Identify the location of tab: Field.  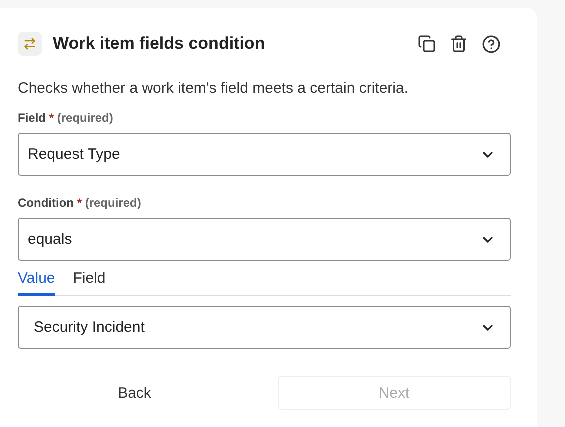
(89, 281).